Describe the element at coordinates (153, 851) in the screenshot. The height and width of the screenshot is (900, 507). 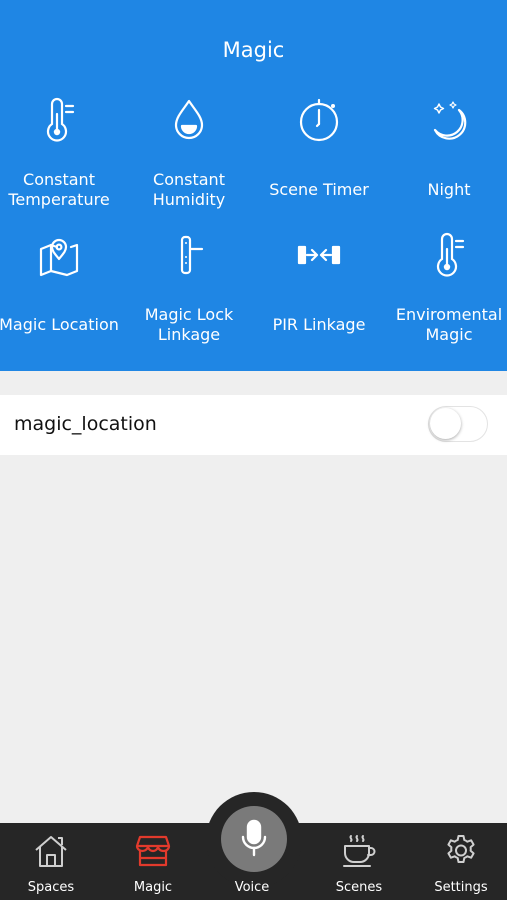
I see `store-icon` at that location.